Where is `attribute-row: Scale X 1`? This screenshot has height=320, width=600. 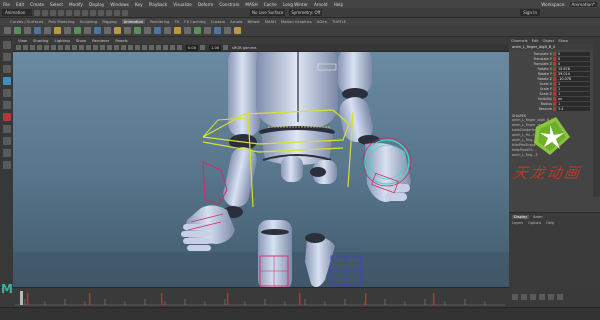
attribute-row: Scale X 1 is located at coordinates (554, 83).